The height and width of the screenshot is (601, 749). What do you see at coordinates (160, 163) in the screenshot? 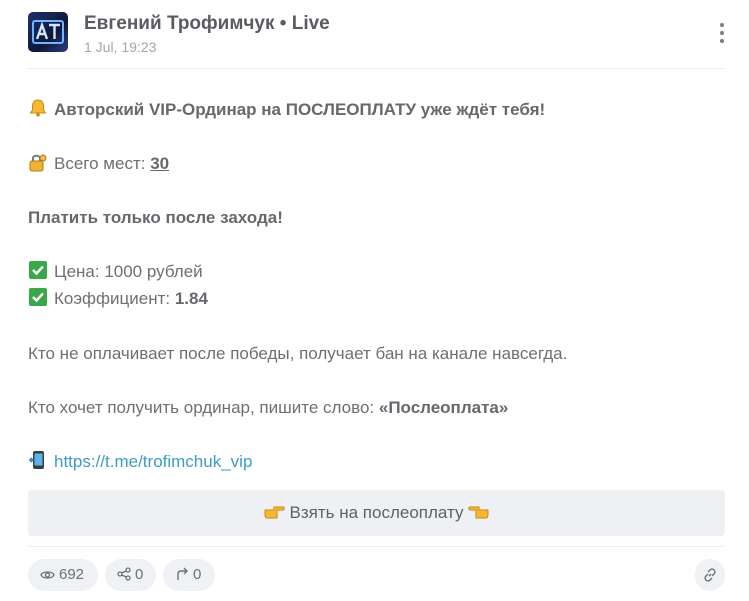
I see `seats-value: 30` at bounding box center [160, 163].